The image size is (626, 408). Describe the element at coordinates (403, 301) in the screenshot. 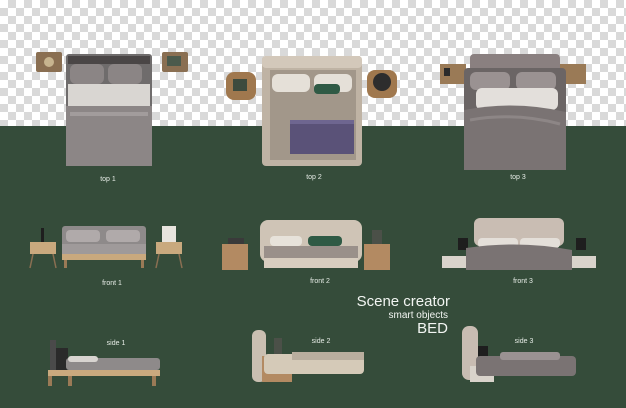

I see `scene-creator-title: Scene creator` at that location.